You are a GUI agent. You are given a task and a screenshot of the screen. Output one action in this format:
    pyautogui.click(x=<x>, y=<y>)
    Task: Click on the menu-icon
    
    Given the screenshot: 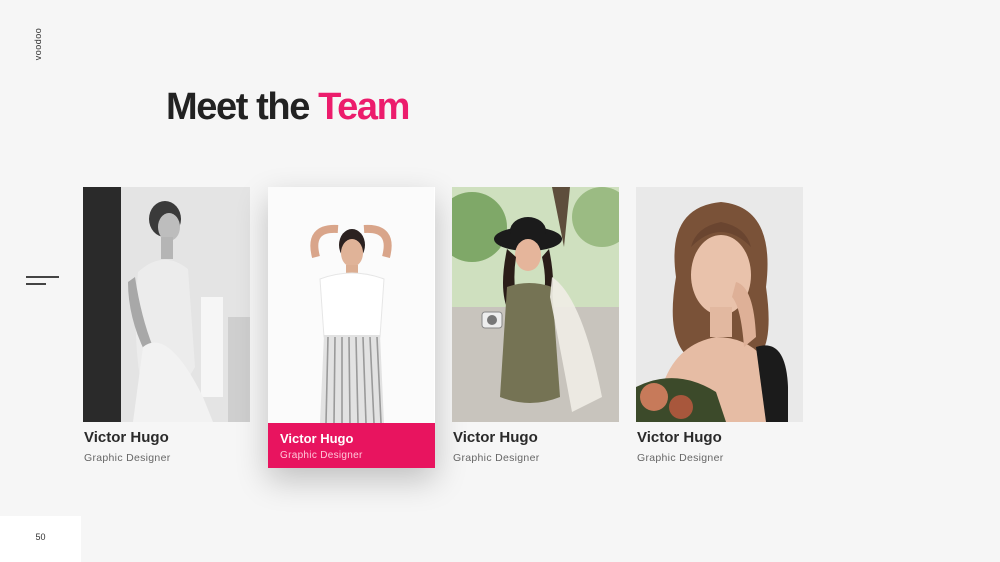 What is the action you would take?
    pyautogui.click(x=43, y=281)
    